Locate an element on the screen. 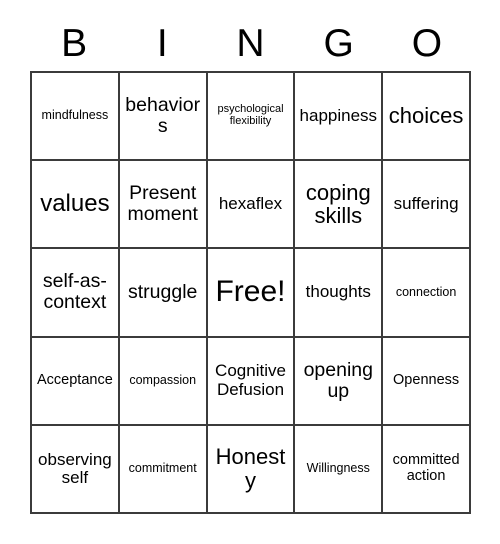 The height and width of the screenshot is (544, 500). bingo-cell-label: Willingness is located at coordinates (338, 468).